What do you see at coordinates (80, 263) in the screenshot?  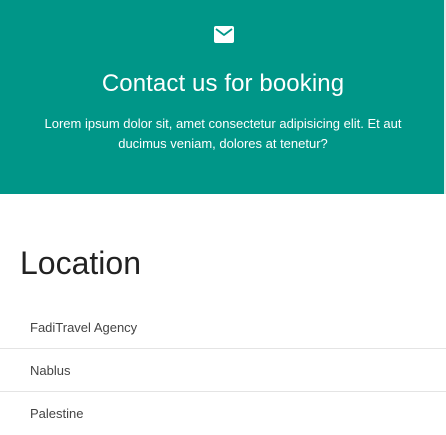 I see `location-title: Location` at bounding box center [80, 263].